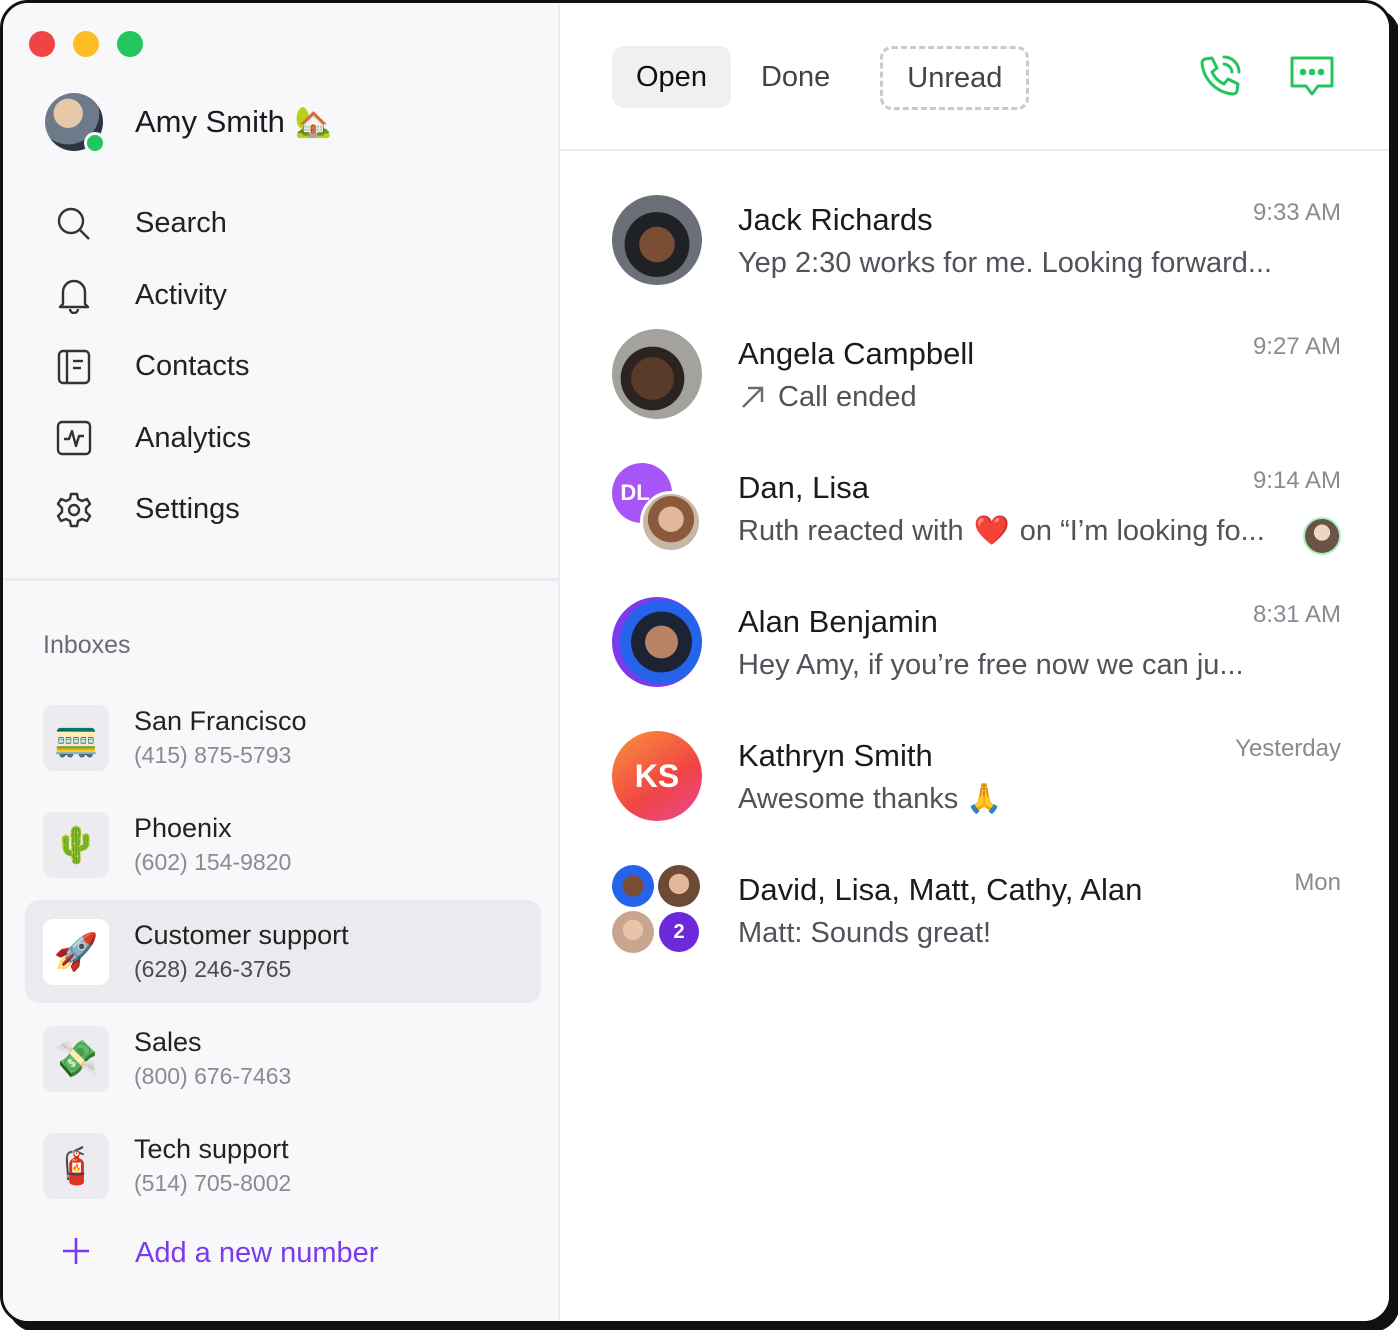 The image size is (1398, 1330). What do you see at coordinates (220, 720) in the screenshot?
I see `inbox-name: San Francisco` at bounding box center [220, 720].